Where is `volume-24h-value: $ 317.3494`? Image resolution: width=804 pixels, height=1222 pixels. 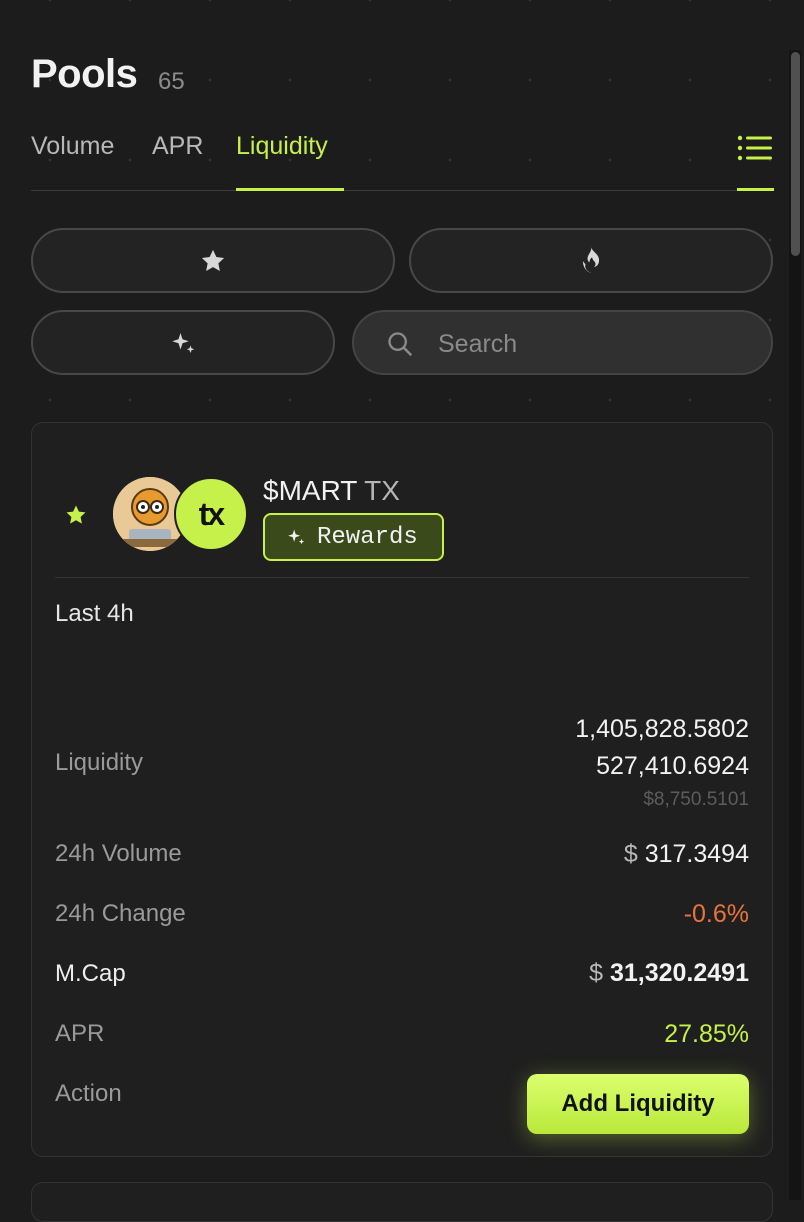 volume-24h-value: $ 317.3494 is located at coordinates (686, 854).